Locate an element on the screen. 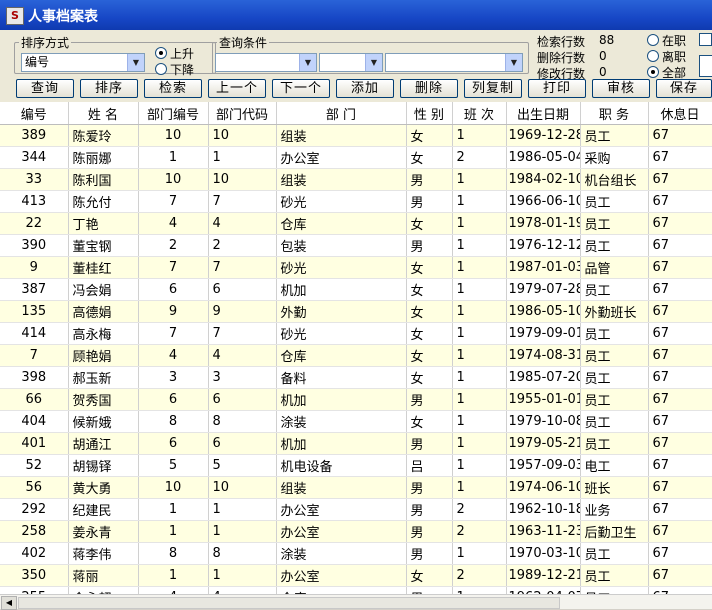 The image size is (712, 610). table-cell: 135 is located at coordinates (34, 311).